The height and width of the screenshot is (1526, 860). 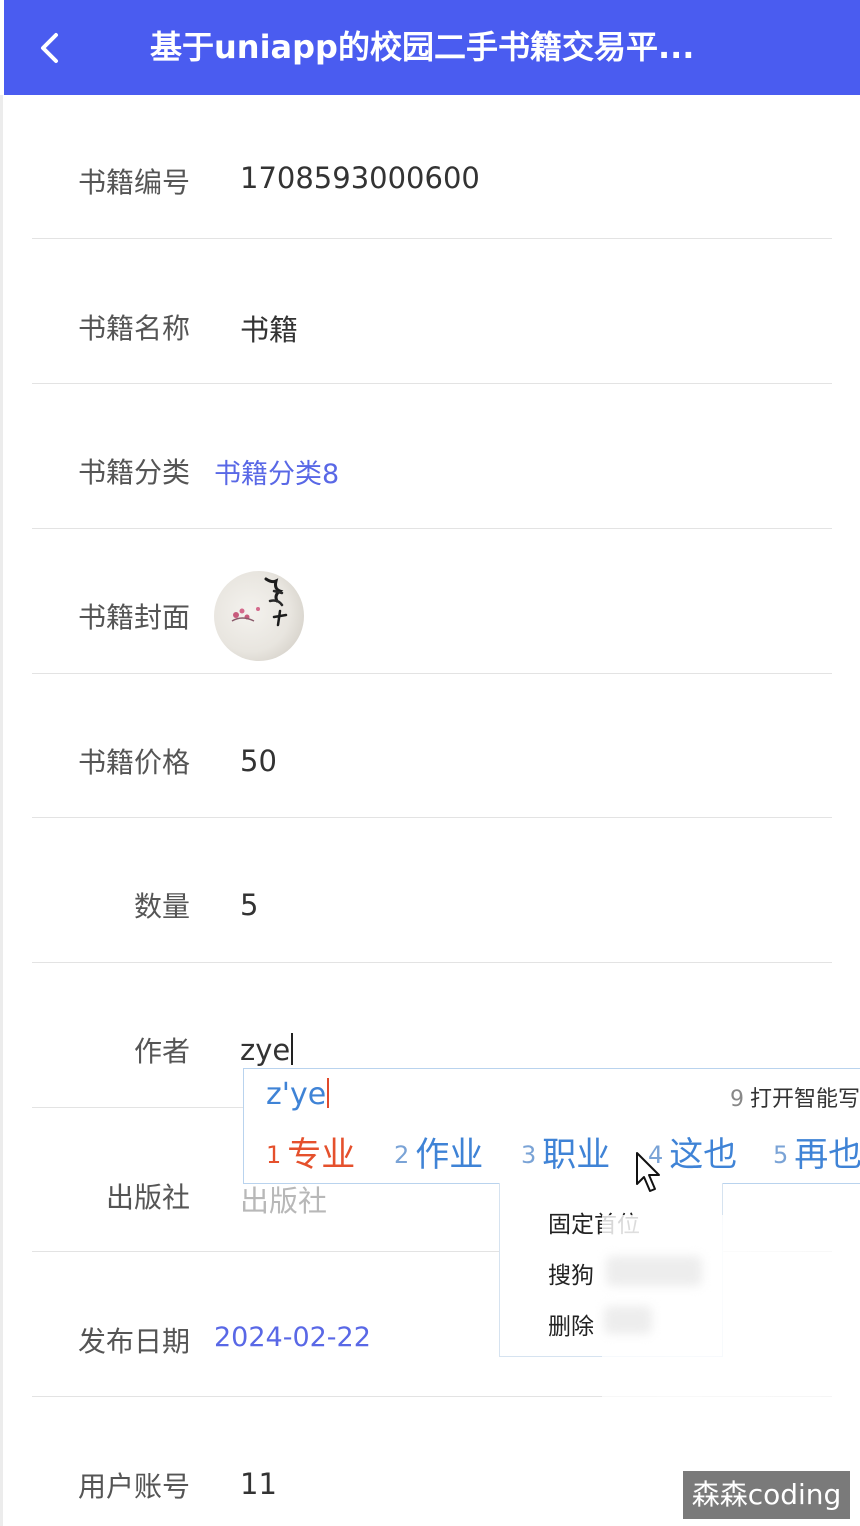 I want to click on ime-candidate-5: 5 再也, so click(x=816, y=1151).